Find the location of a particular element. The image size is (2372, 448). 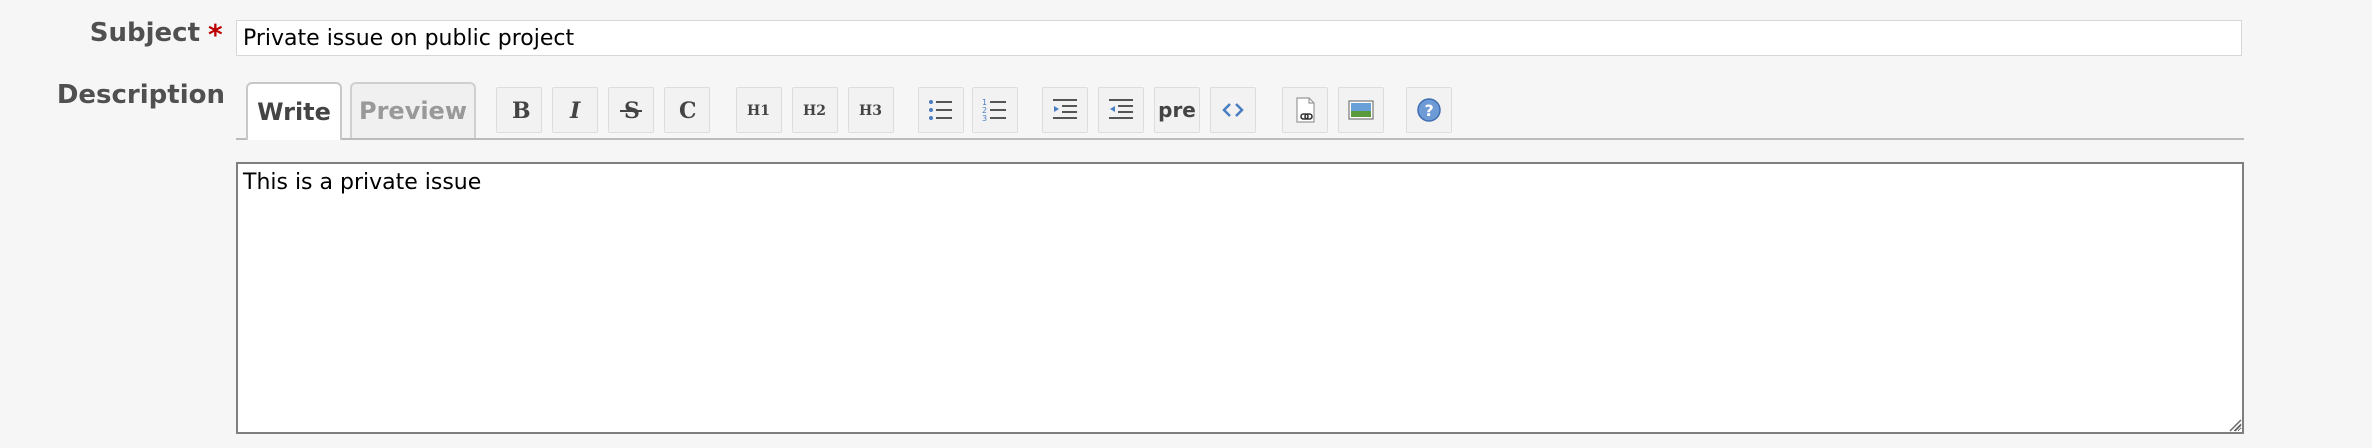

help-icon: ? is located at coordinates (1429, 110).